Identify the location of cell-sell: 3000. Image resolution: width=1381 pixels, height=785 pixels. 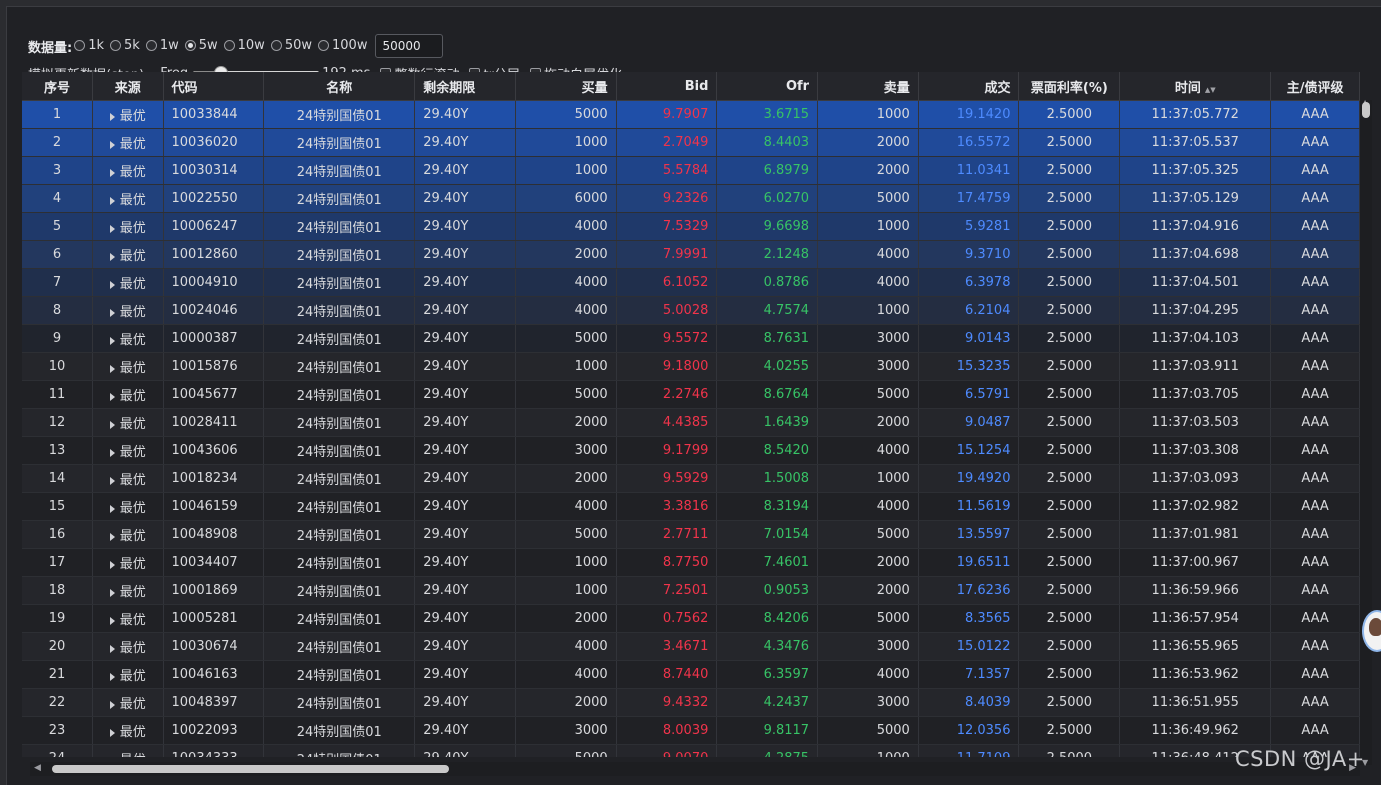
(868, 338).